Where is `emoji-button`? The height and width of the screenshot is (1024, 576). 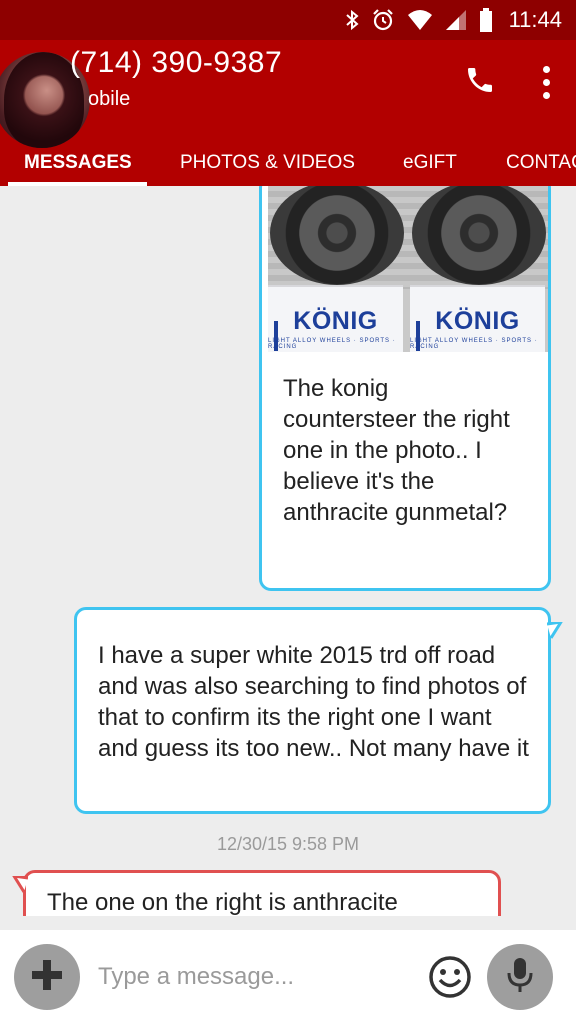
emoji-button is located at coordinates (450, 977).